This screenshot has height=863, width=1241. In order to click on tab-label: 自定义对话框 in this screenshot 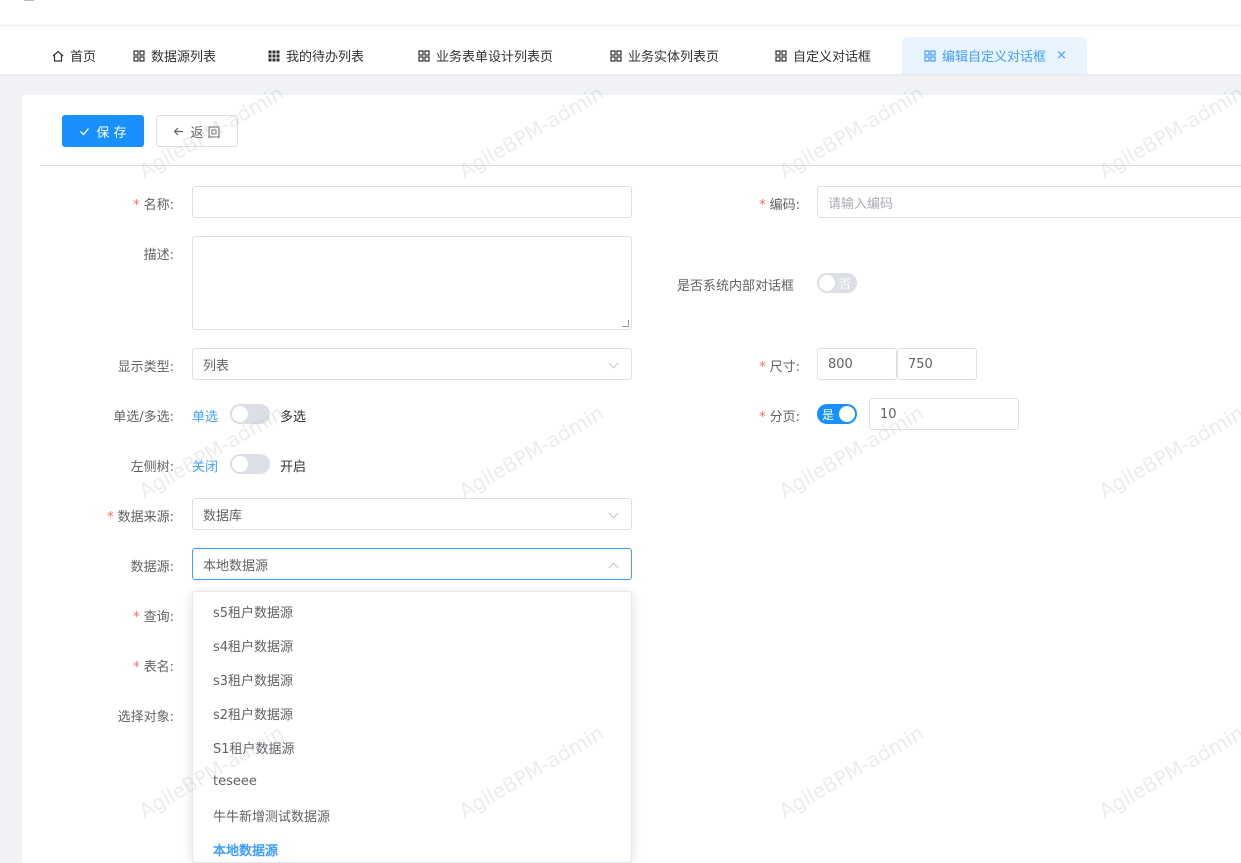, I will do `click(832, 57)`.